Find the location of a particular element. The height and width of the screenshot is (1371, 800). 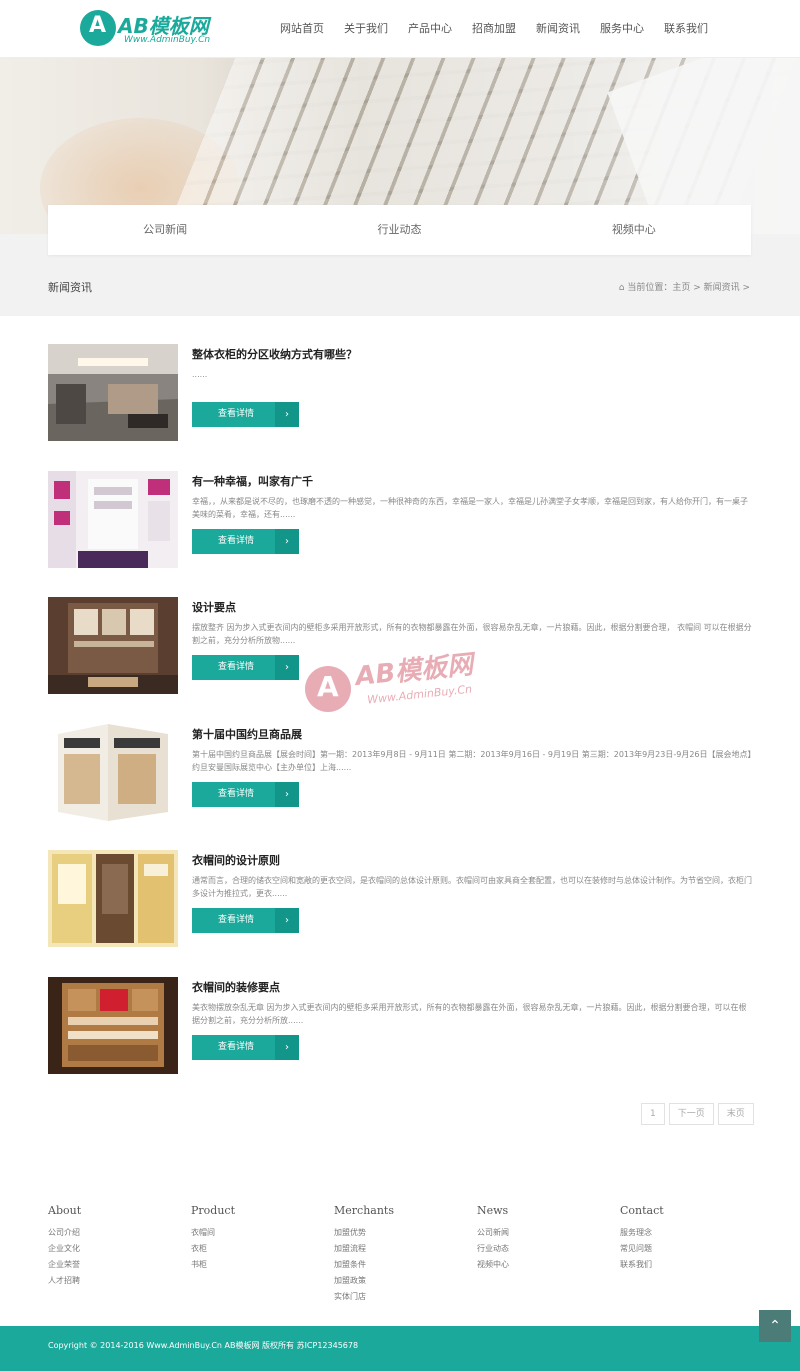

pagination: 1 下一页 末页 is located at coordinates (697, 1114).